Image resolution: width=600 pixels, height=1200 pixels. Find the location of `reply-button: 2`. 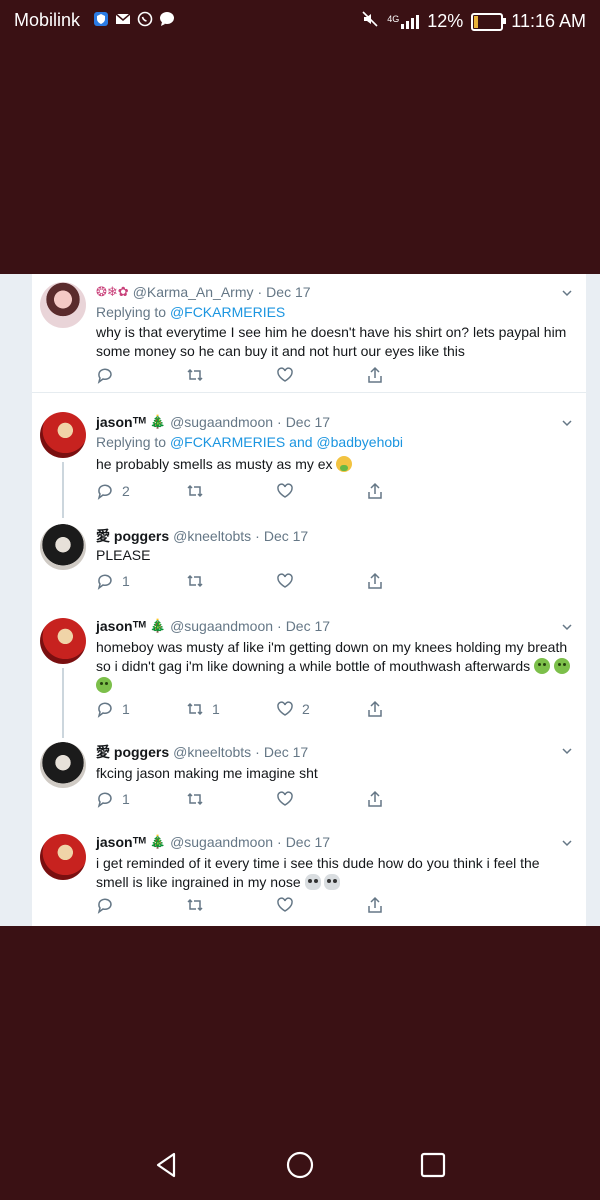

reply-button: 2 is located at coordinates (141, 491).